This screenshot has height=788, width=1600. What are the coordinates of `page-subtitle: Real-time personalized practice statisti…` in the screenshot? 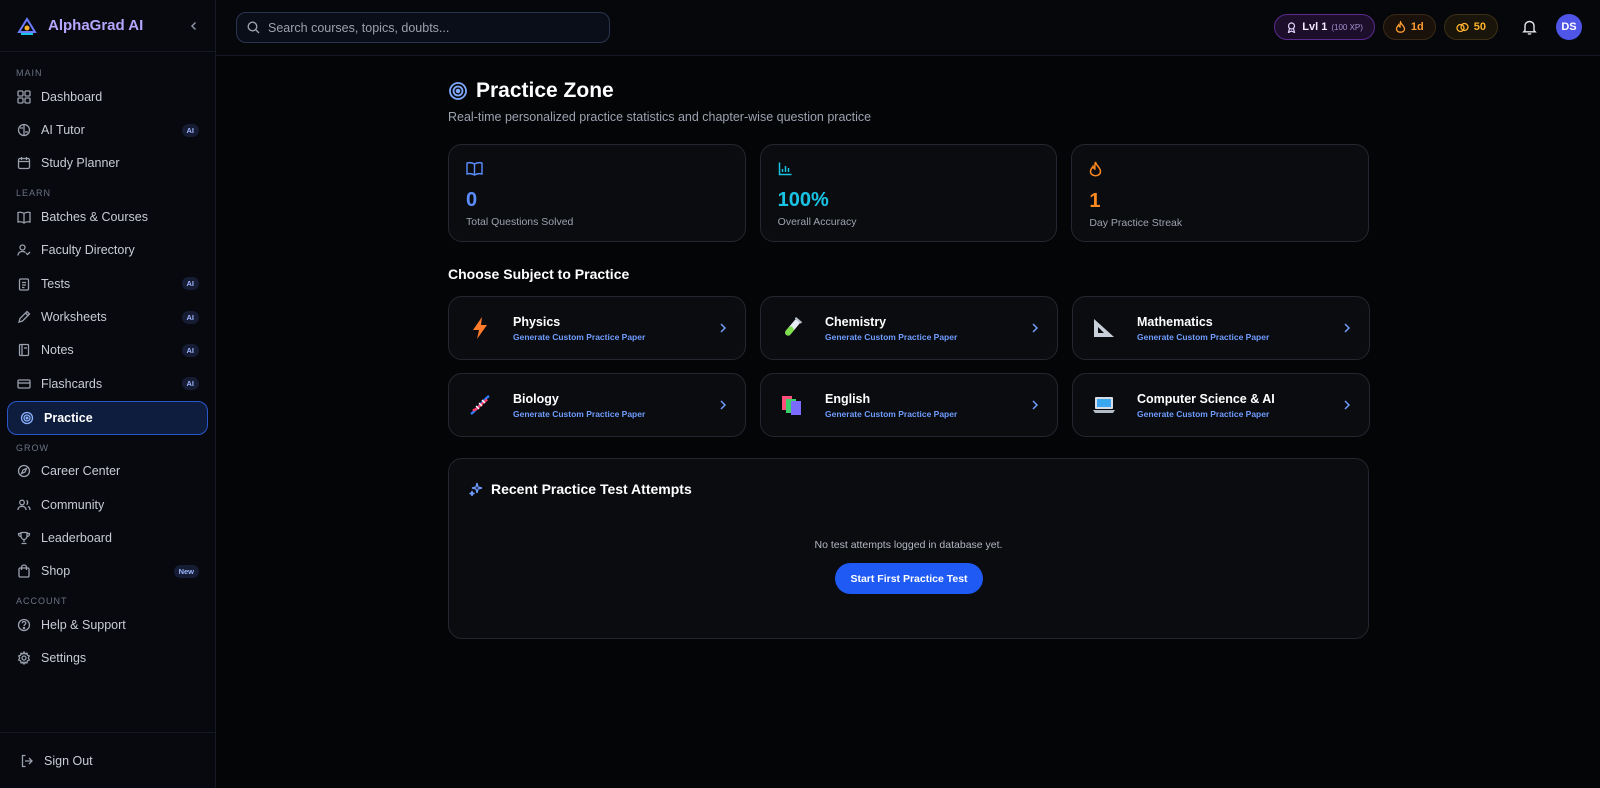 It's located at (660, 117).